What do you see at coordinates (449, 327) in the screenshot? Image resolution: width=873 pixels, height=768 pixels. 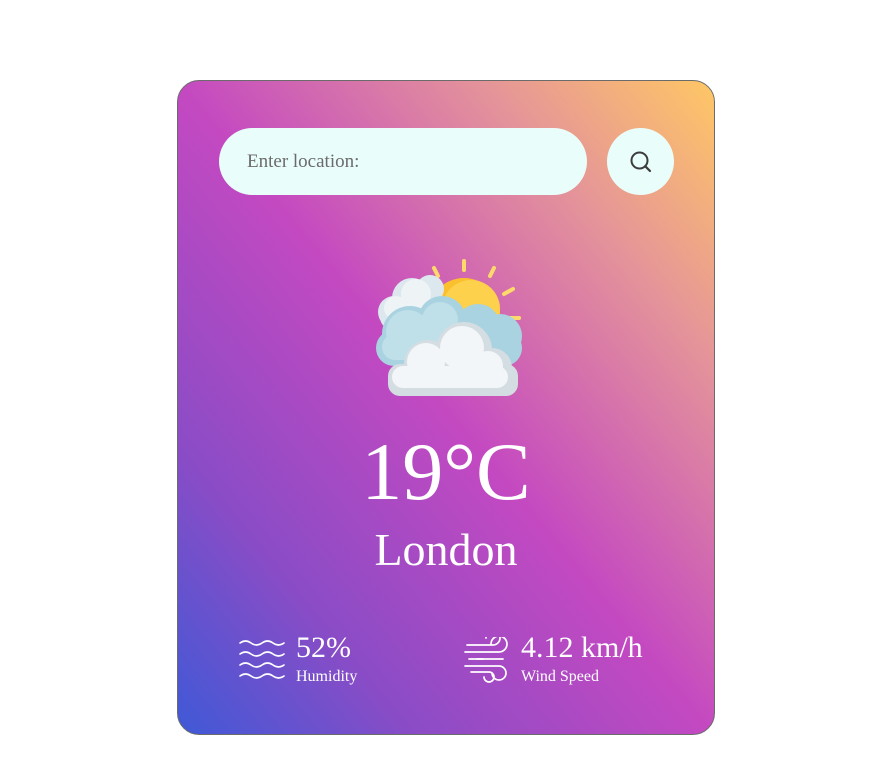 I see `partly-cloudy-icon` at bounding box center [449, 327].